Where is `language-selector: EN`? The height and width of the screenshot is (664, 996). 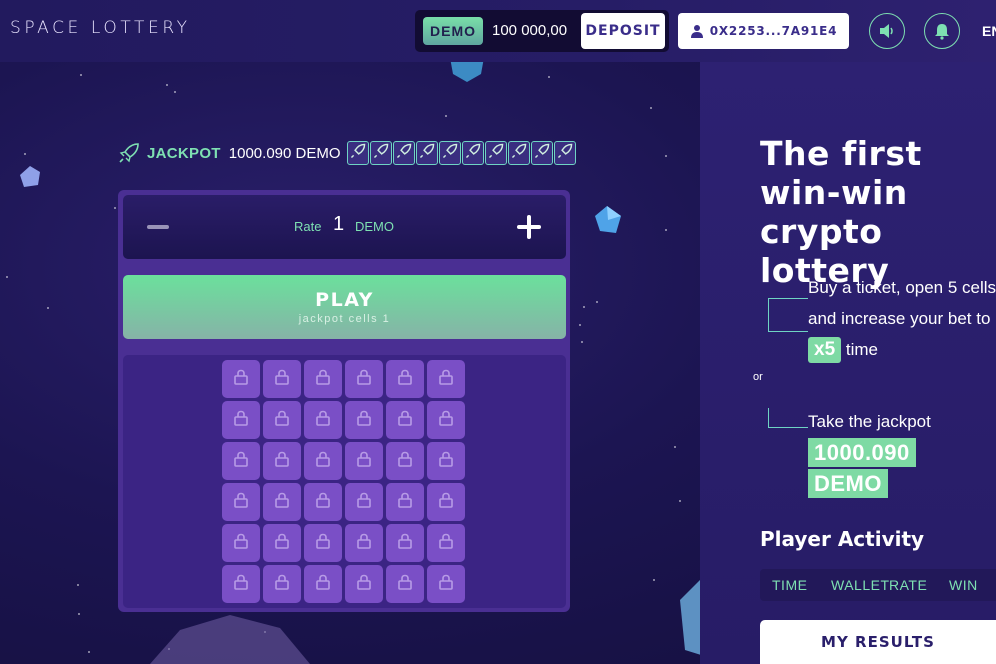 language-selector: EN is located at coordinates (989, 31).